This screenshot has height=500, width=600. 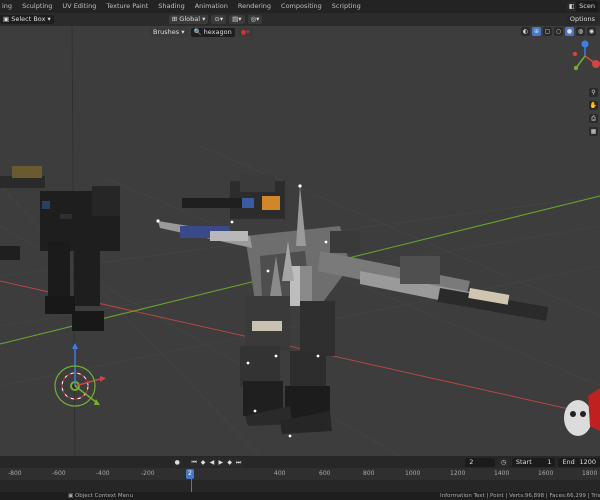 I want to click on prev-key-icon: ◆, so click(x=203, y=462).